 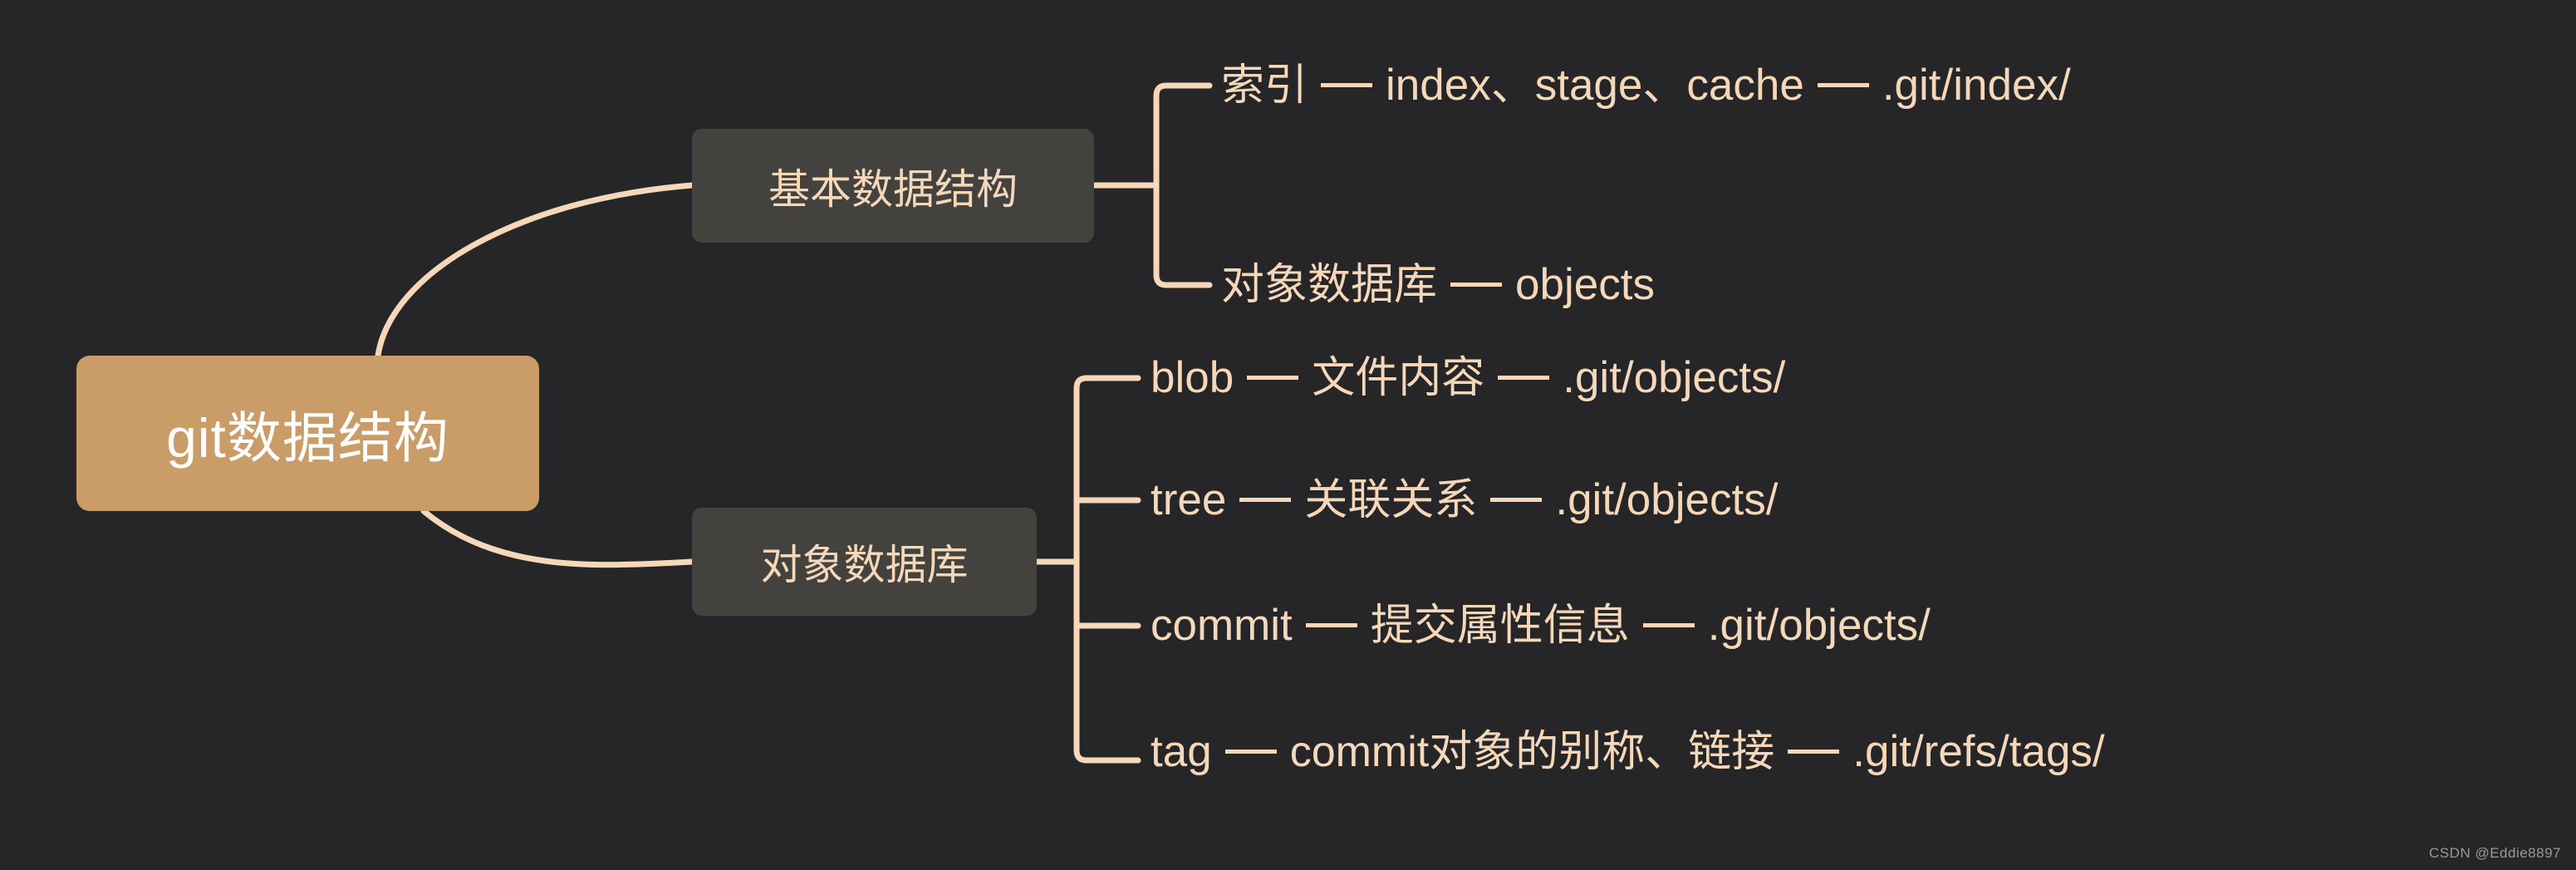 I want to click on edge-root-to-branch1, so click(x=535, y=270).